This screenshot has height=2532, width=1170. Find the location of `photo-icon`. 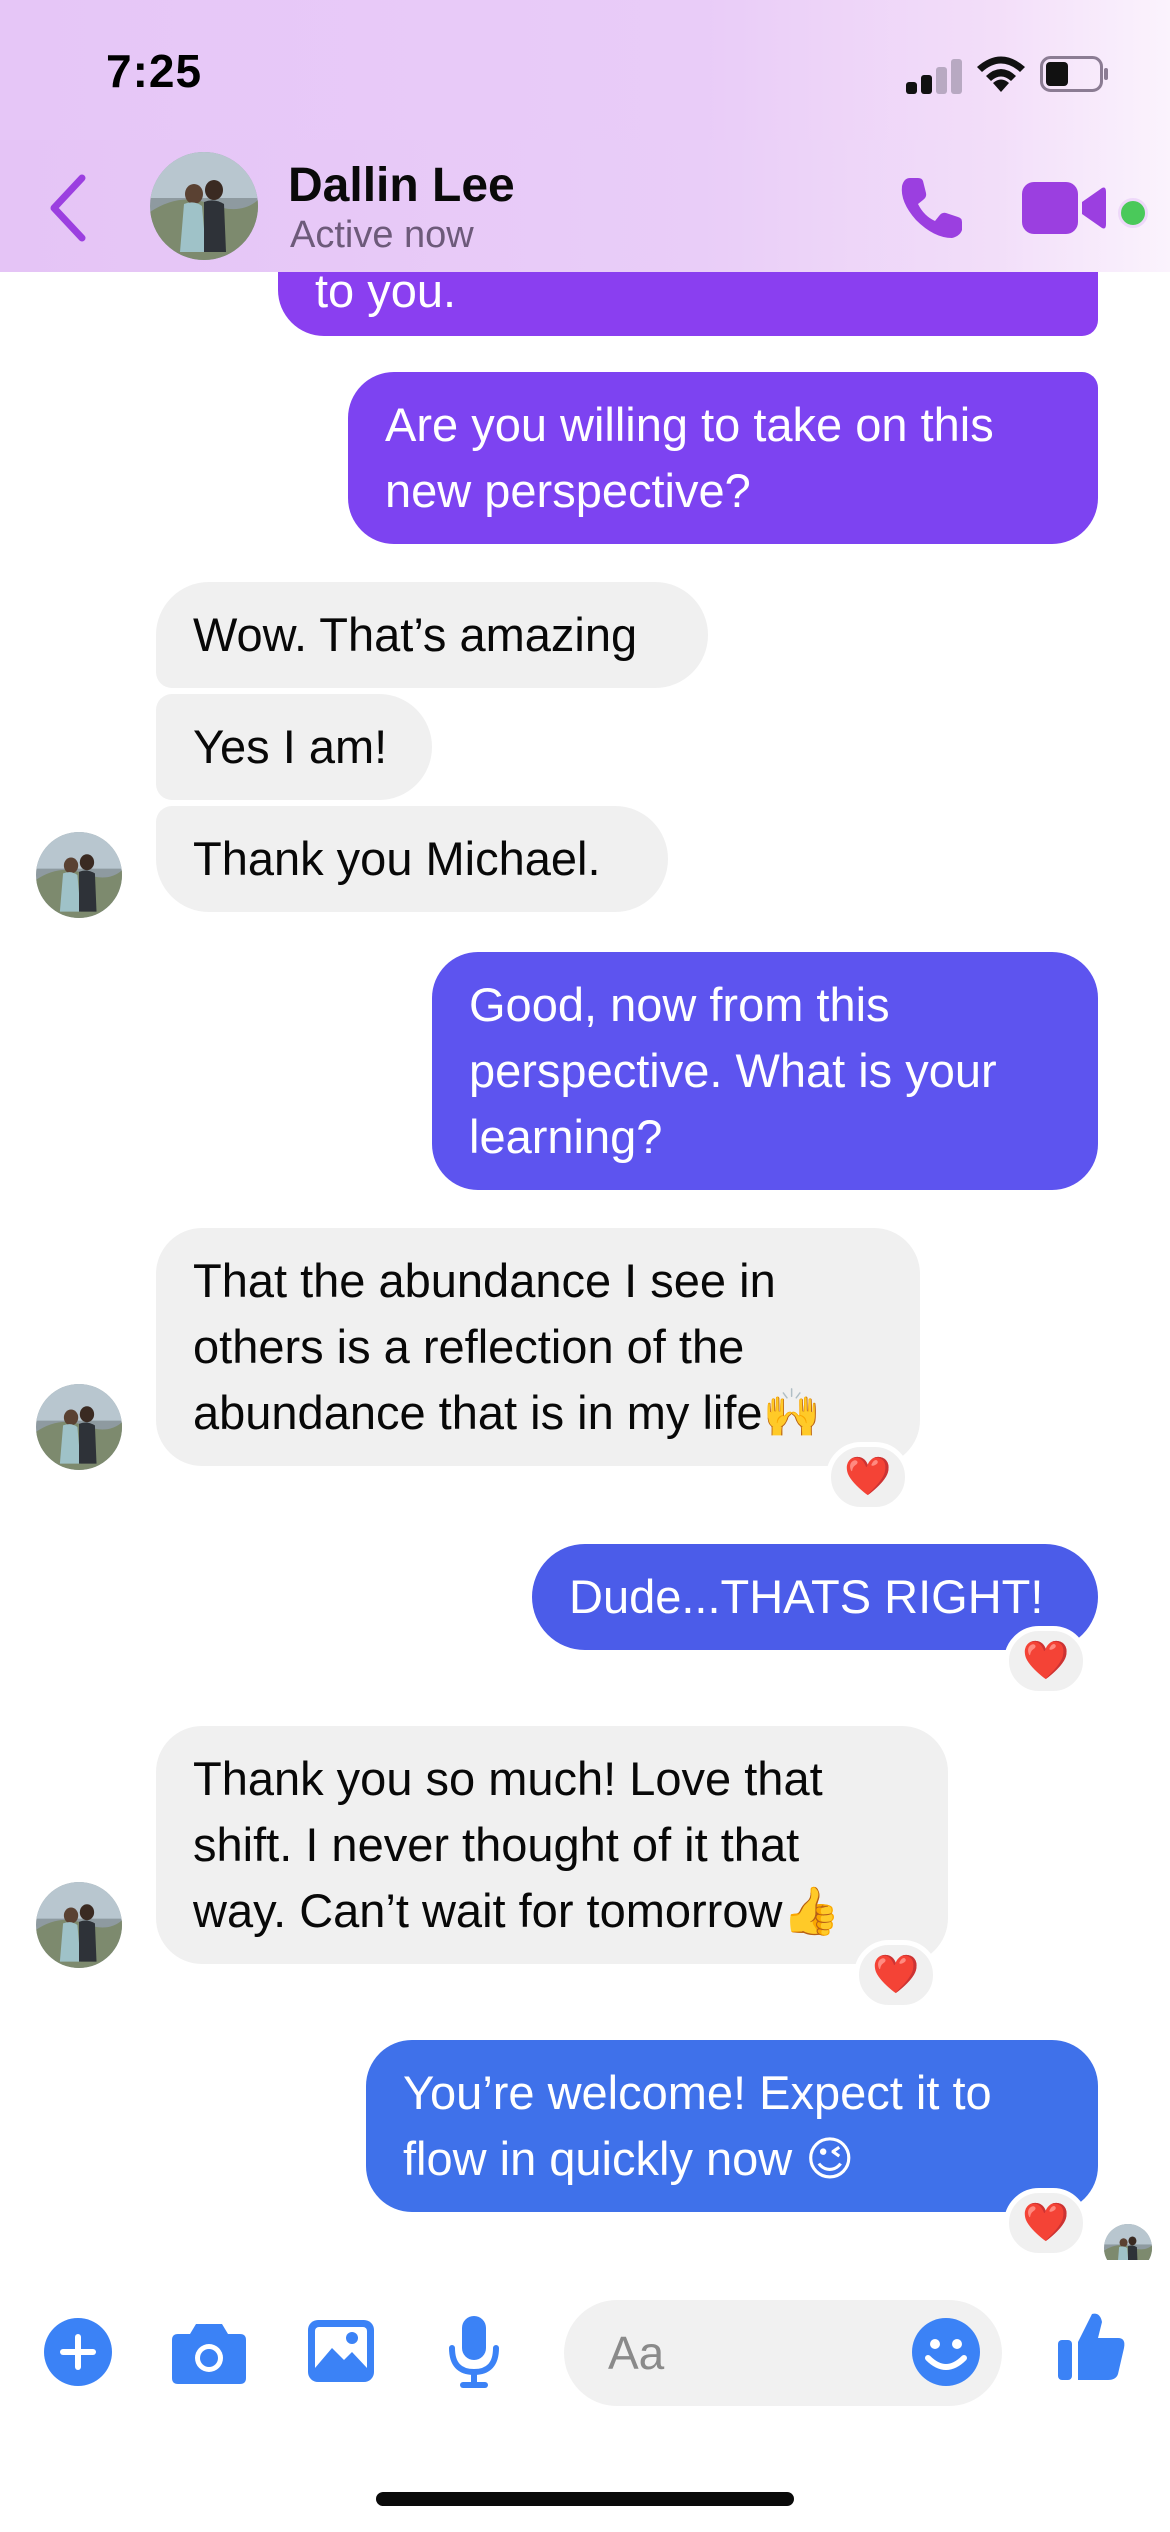

photo-icon is located at coordinates (341, 2351).